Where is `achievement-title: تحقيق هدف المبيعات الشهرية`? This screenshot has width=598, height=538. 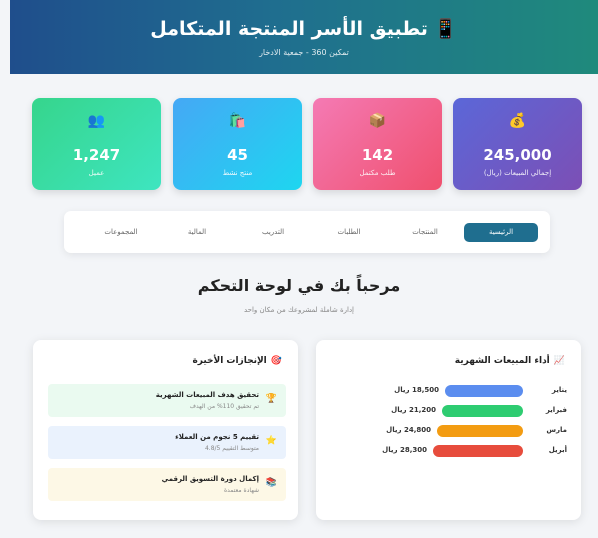
achievement-title: تحقيق هدف المبيعات الشهرية is located at coordinates (207, 395).